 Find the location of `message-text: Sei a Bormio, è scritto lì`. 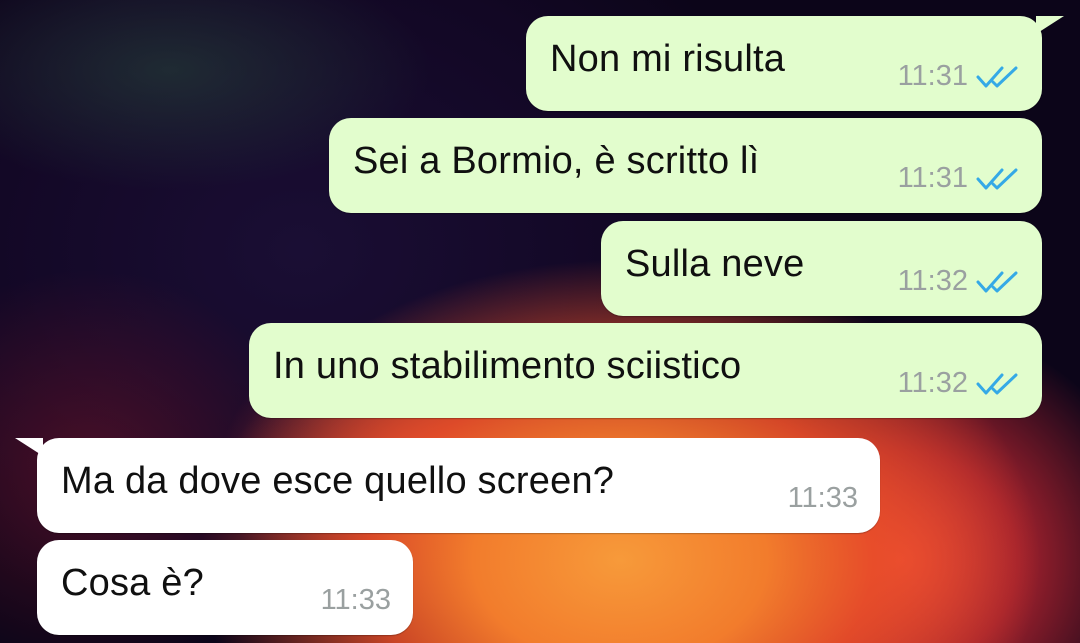

message-text: Sei a Bormio, è scritto lì is located at coordinates (556, 161).